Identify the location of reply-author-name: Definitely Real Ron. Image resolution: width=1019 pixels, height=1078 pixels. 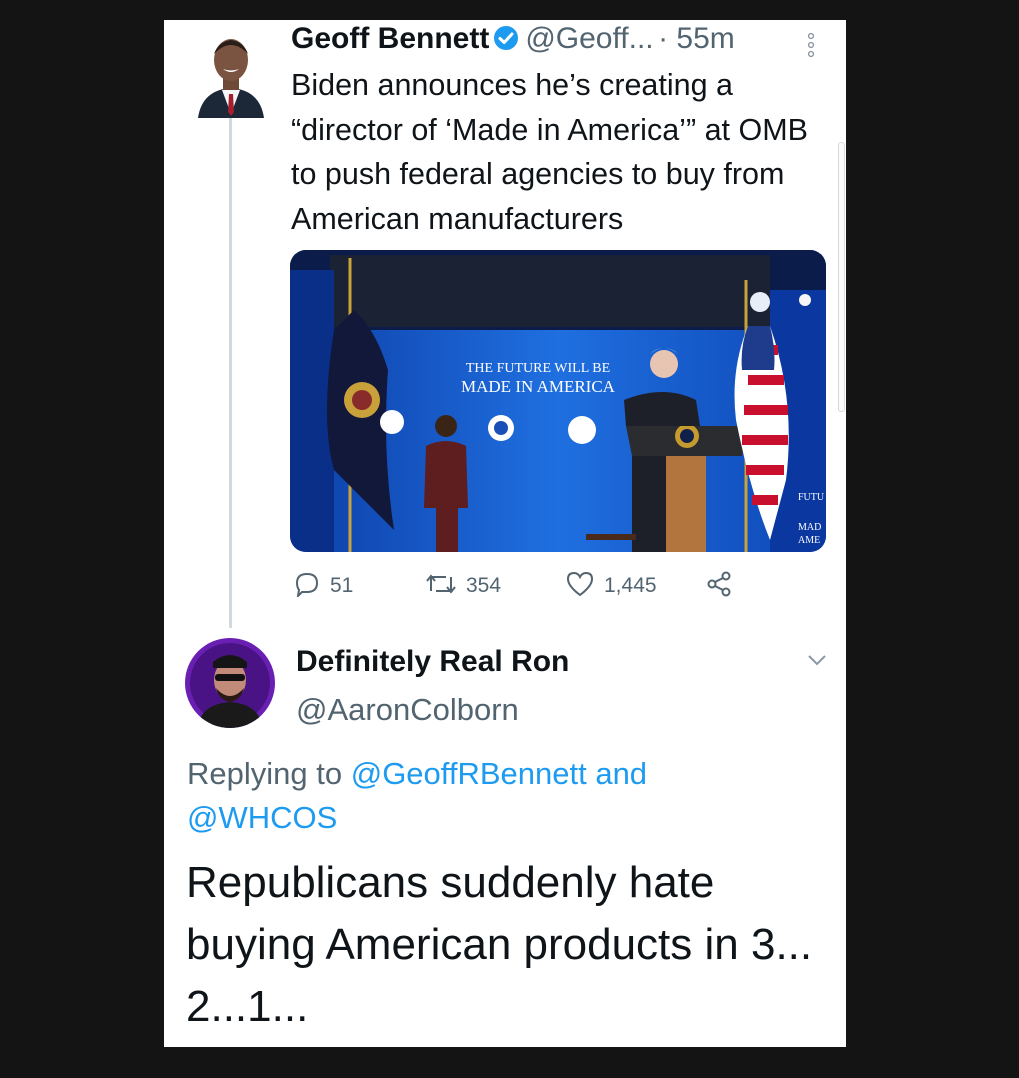
(432, 662).